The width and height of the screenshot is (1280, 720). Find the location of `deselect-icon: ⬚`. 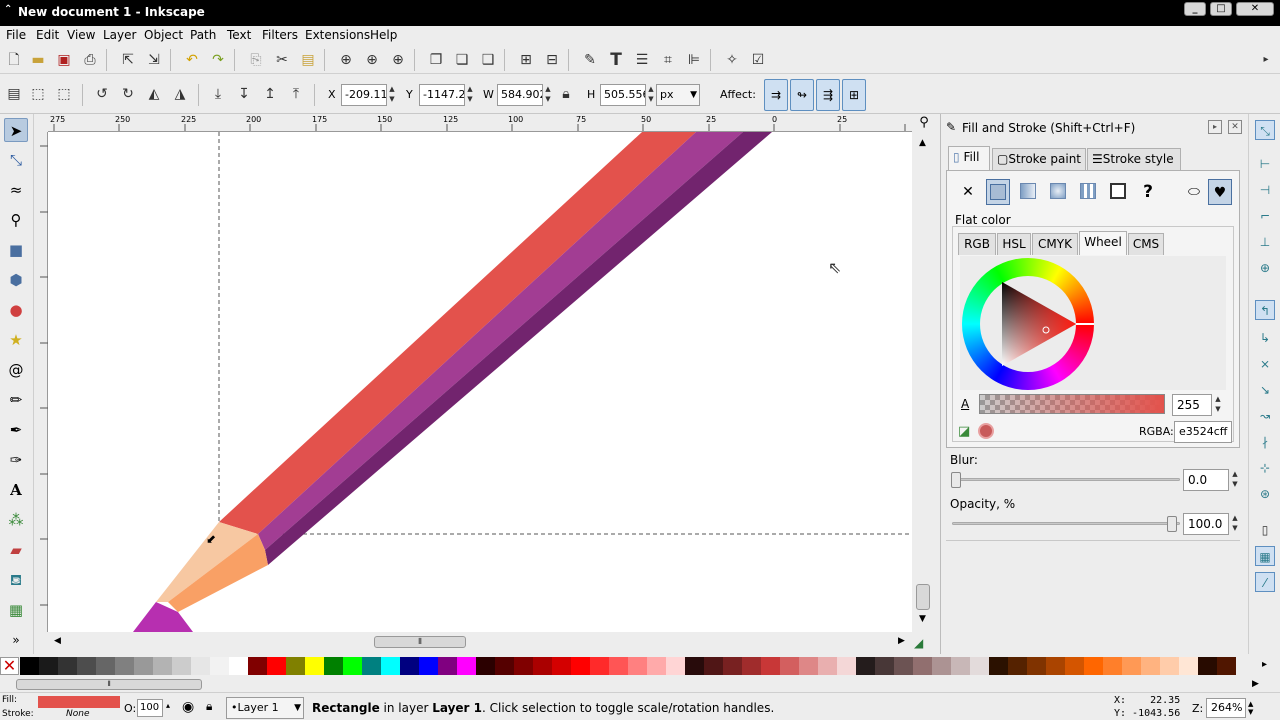

deselect-icon: ⬚ is located at coordinates (64, 94).